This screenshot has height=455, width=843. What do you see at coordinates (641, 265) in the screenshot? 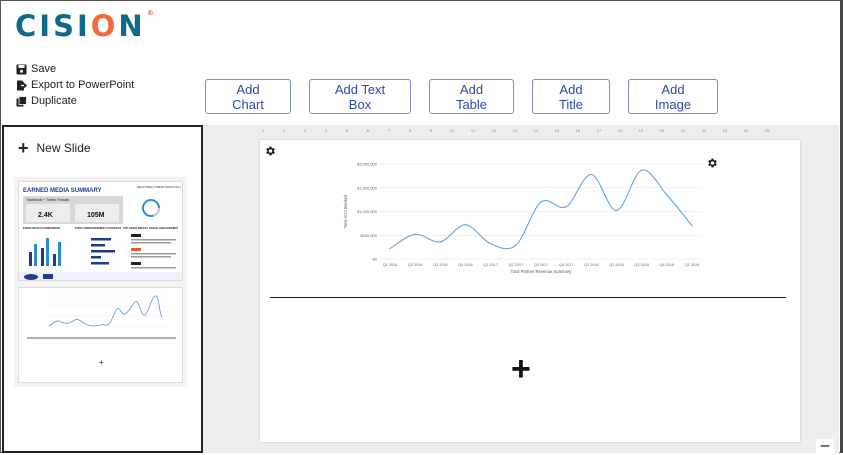
I see `x-tick-label: Q3 2018` at bounding box center [641, 265].